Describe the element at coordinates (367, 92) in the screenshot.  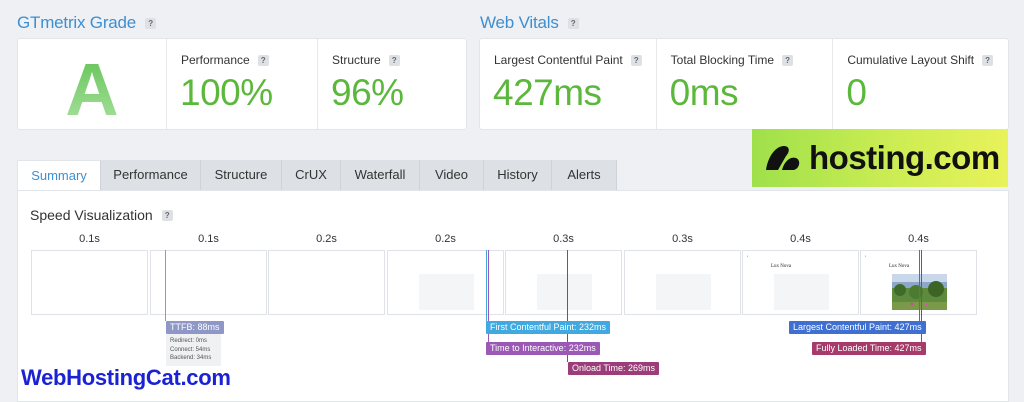
I see `structure-value: 96%` at that location.